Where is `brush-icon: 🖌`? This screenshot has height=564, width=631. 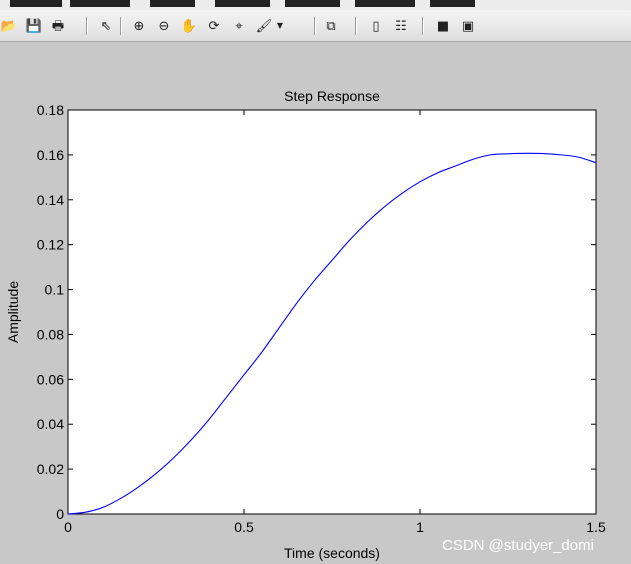 brush-icon: 🖌 is located at coordinates (264, 26).